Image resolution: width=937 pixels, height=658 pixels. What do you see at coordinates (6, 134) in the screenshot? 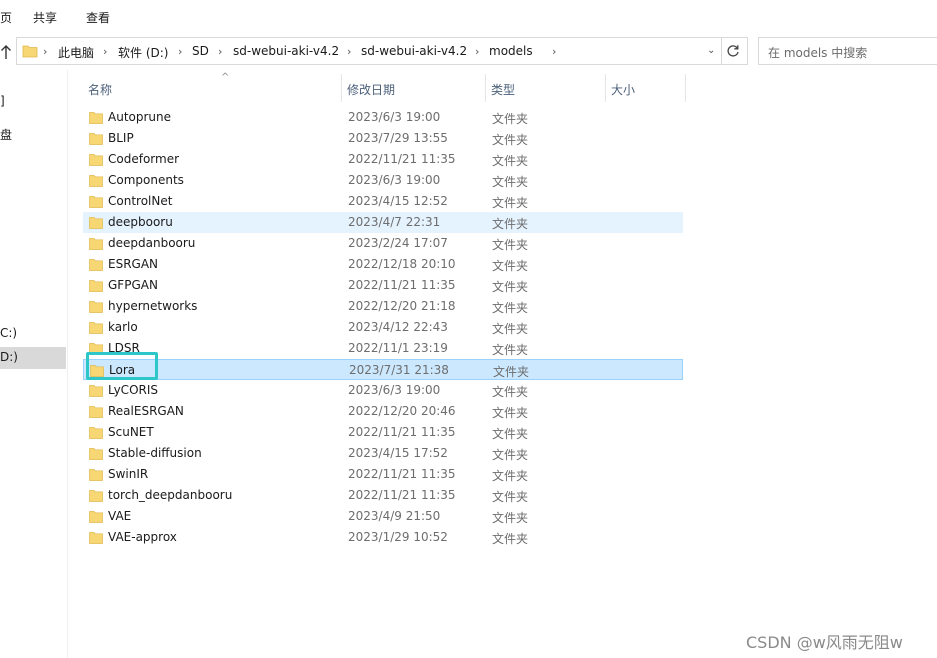
I see `nav-item-disk: 盘` at bounding box center [6, 134].